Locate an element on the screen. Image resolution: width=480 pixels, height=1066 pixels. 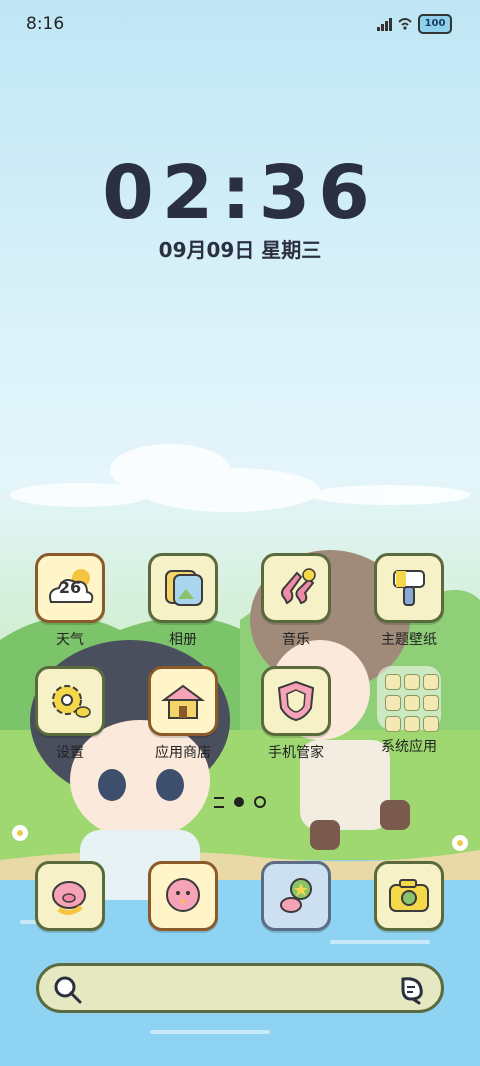
app-label: 设置 is located at coordinates (70, 753).